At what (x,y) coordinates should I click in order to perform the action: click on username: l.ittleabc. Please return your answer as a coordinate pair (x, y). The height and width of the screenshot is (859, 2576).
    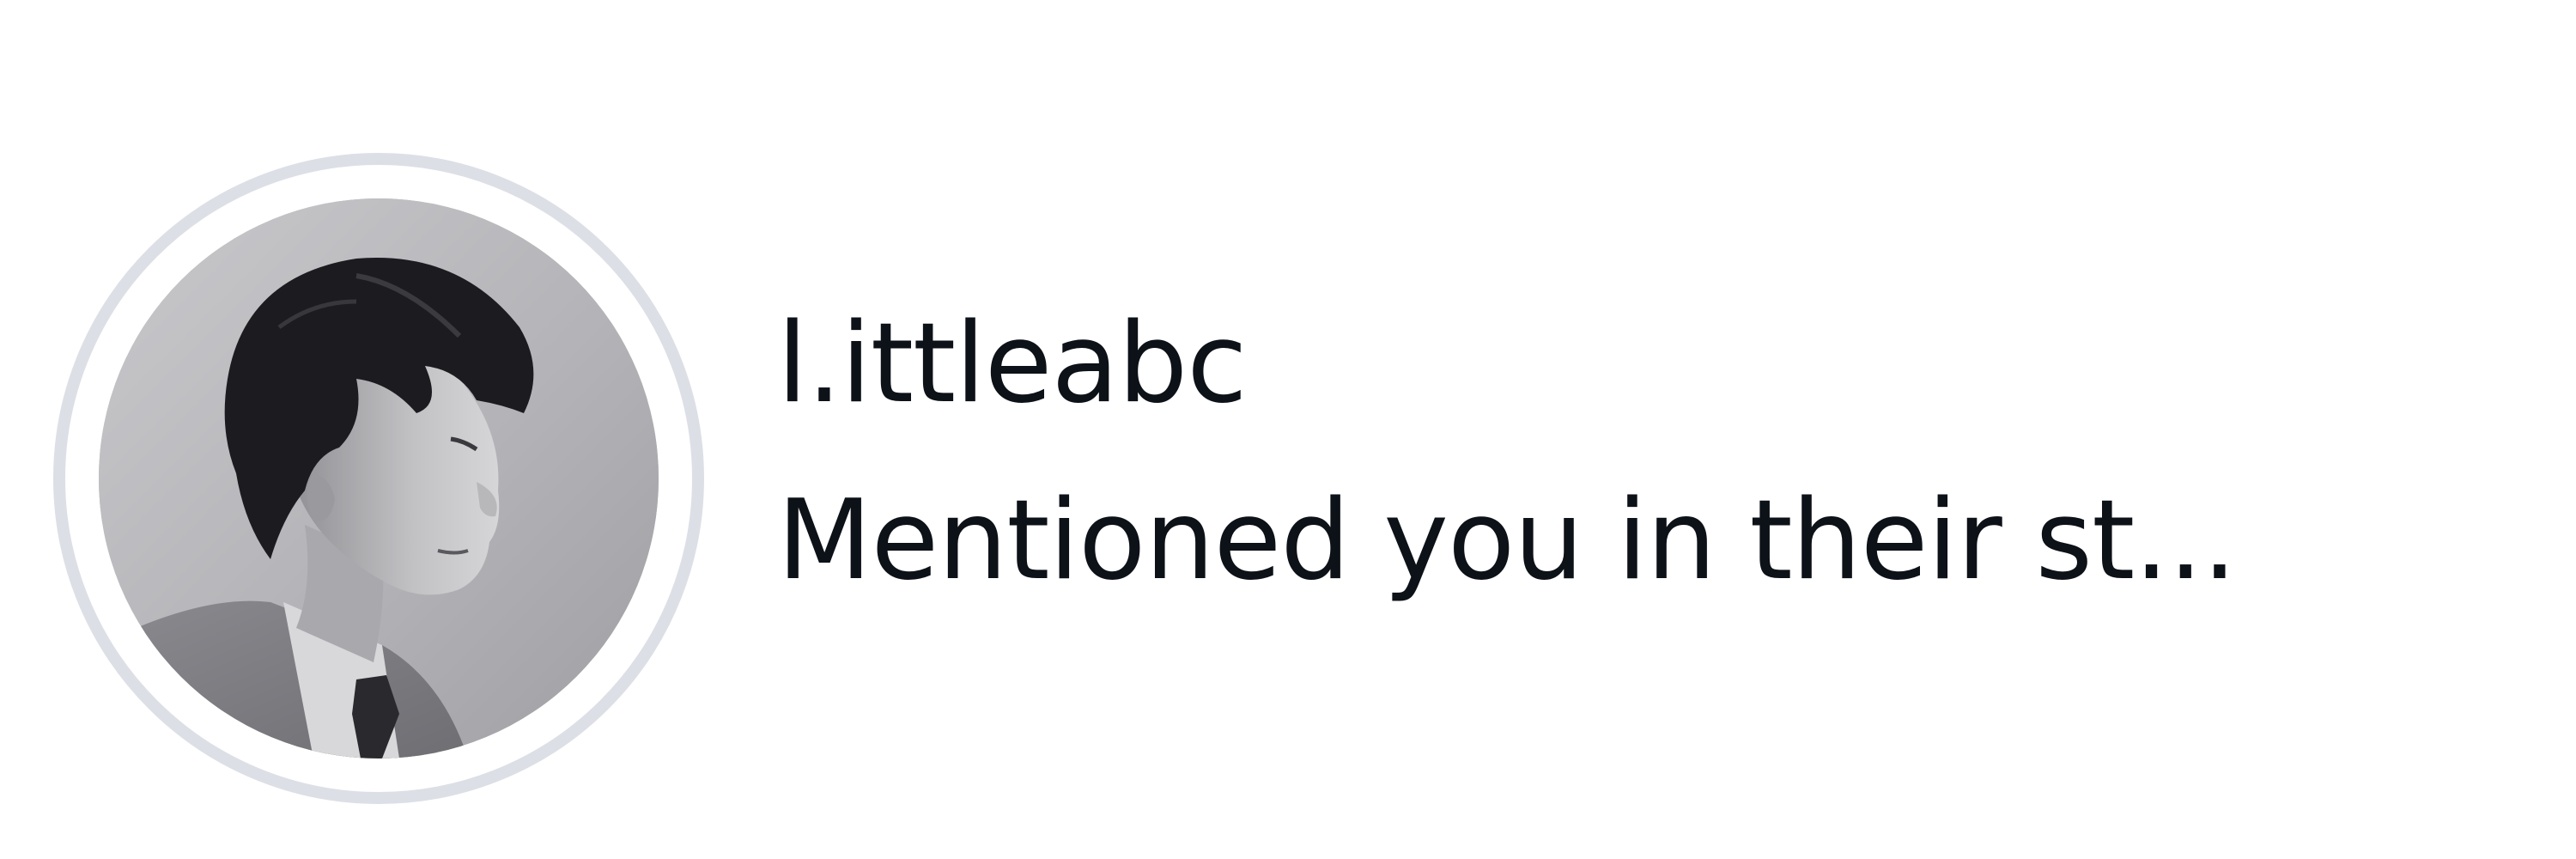
    Looking at the image, I should click on (1661, 364).